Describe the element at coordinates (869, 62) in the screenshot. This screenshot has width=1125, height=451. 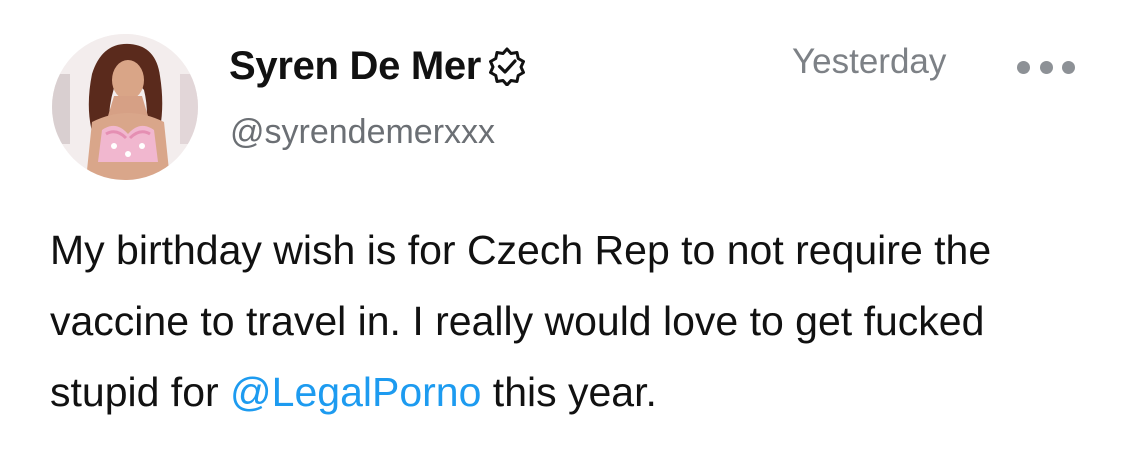
I see `post-timestamp: Yesterday` at that location.